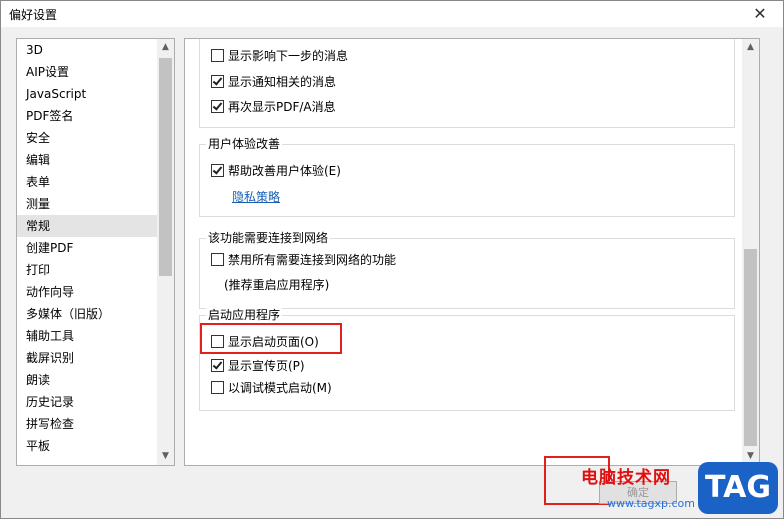 This screenshot has width=784, height=519. Describe the element at coordinates (87, 248) in the screenshot. I see `sidebar-item: 创建PDF` at that location.